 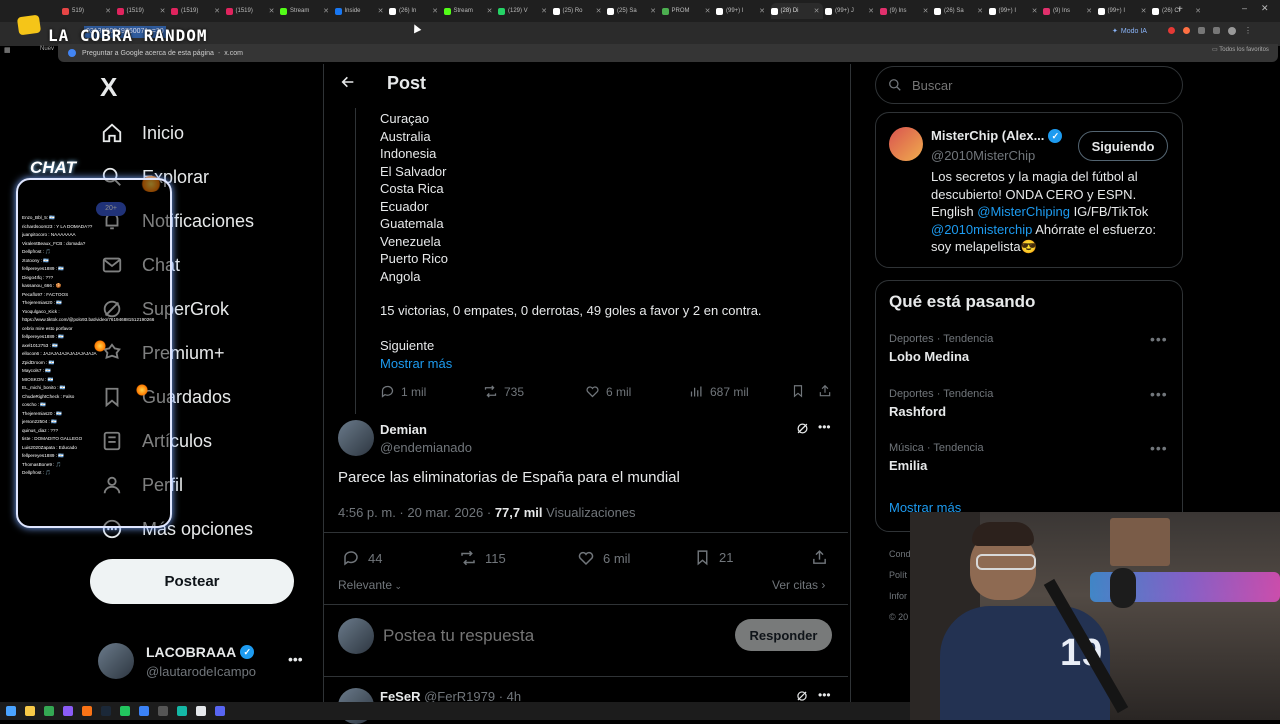 What do you see at coordinates (1037, 85) in the screenshot?
I see `search-input` at bounding box center [1037, 85].